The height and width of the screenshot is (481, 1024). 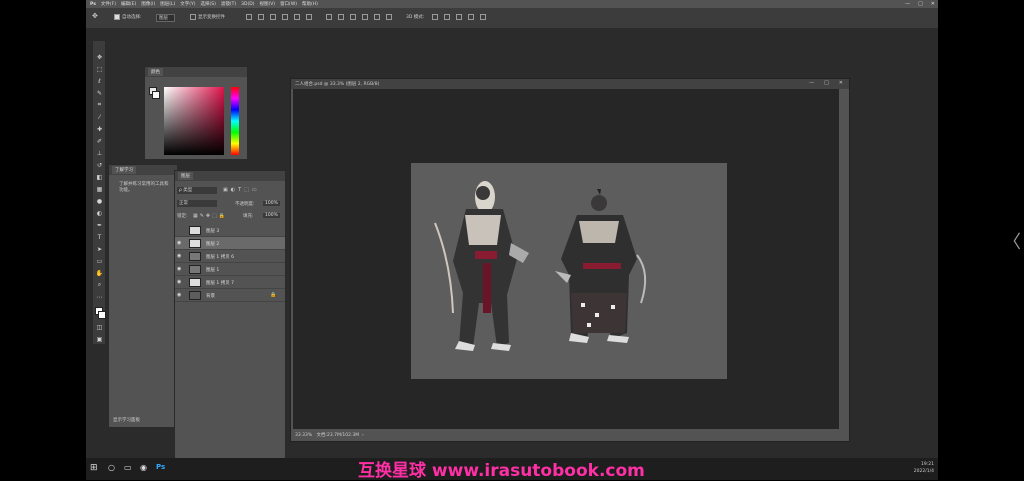 What do you see at coordinates (187, 4) in the screenshot?
I see `menu-type: 文字(Y)` at bounding box center [187, 4].